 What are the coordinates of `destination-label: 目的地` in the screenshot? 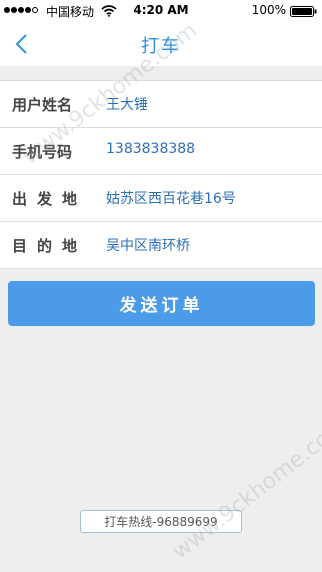 It's located at (50, 246).